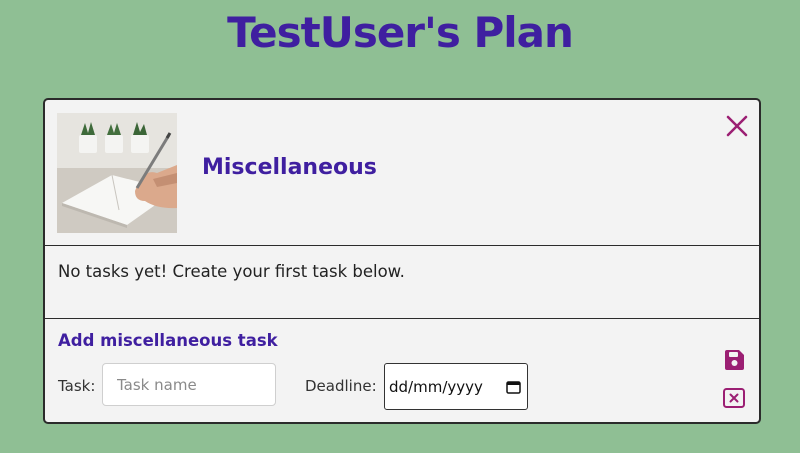  Describe the element at coordinates (400, 32) in the screenshot. I see `page-title: TestUser's Plan` at that location.